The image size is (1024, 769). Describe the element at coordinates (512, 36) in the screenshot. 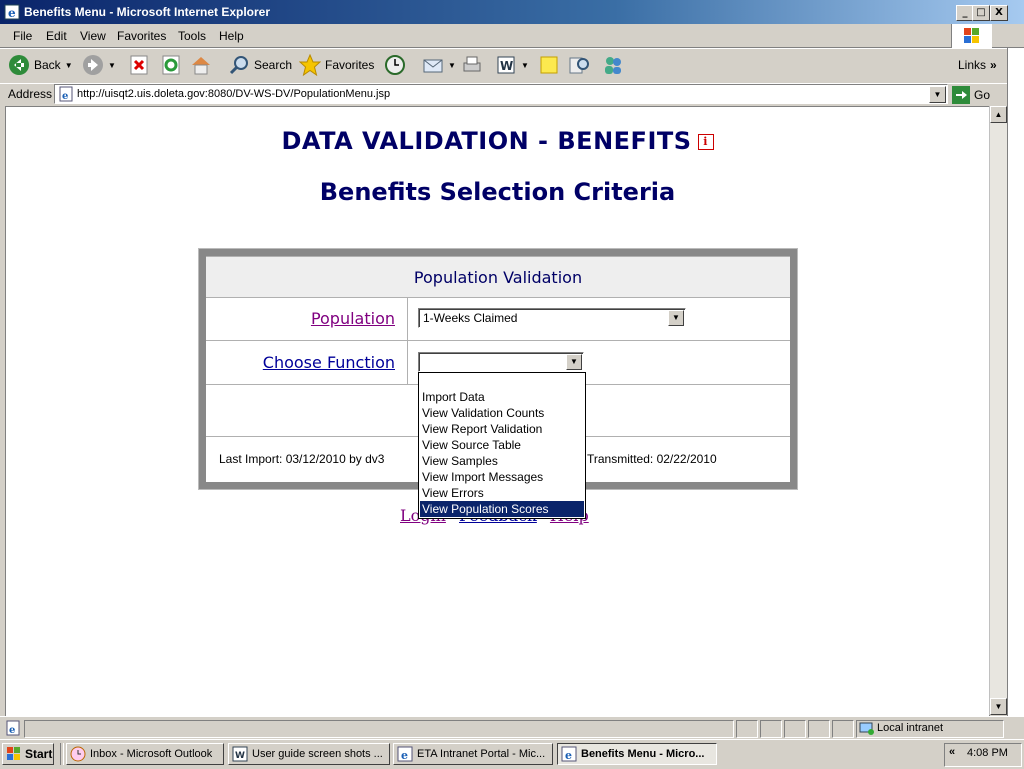

I see `menu-bar: File Edit View Favorites Tools Help` at that location.